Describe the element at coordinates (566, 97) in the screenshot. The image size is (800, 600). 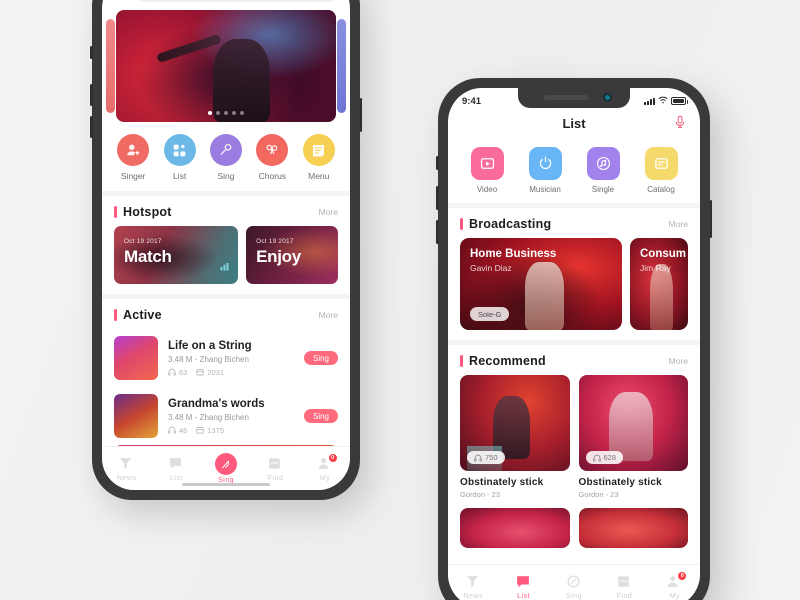
I see `earpiece-speaker` at that location.